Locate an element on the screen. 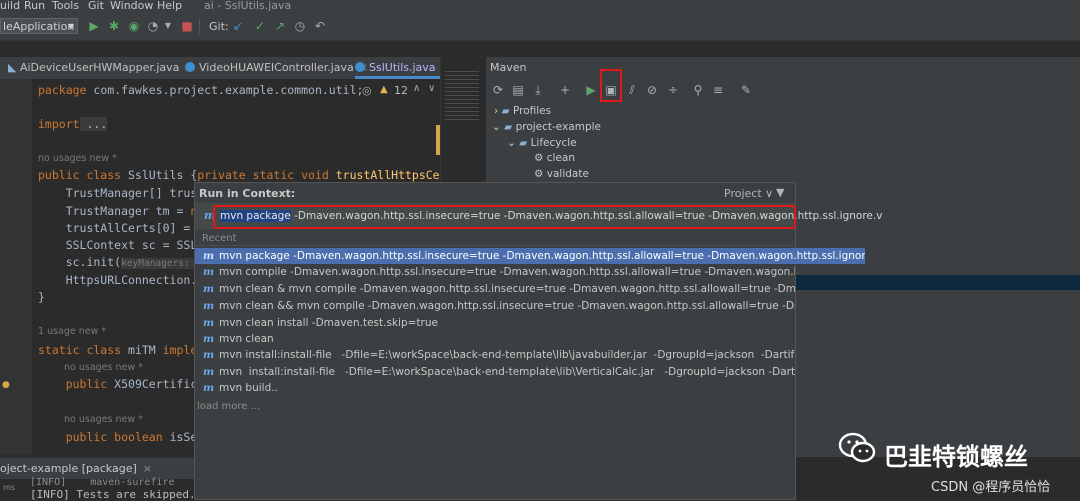 The width and height of the screenshot is (1080, 501). run-icon: ▶ is located at coordinates (94, 26).